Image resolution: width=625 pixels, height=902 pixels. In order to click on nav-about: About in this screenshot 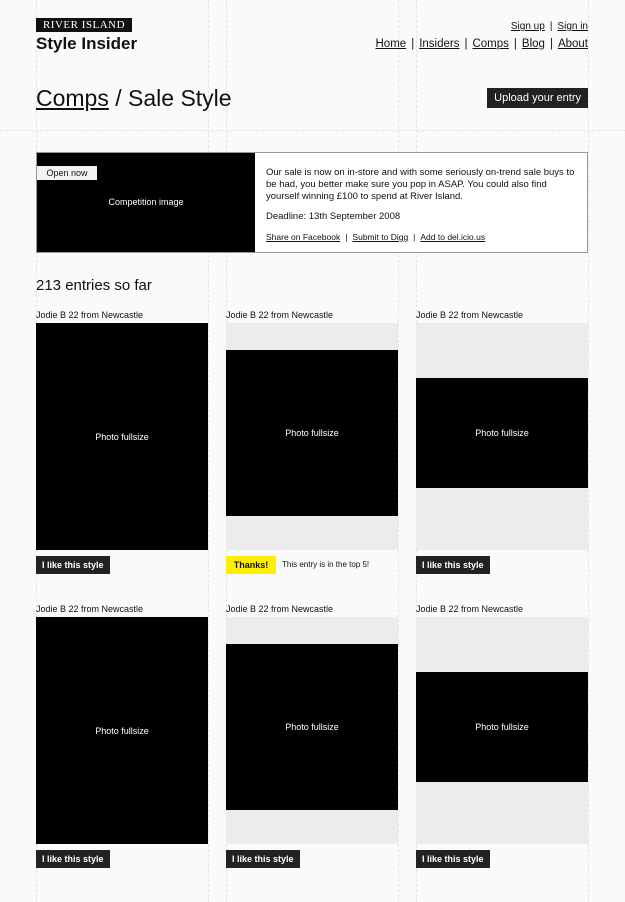, I will do `click(573, 44)`.